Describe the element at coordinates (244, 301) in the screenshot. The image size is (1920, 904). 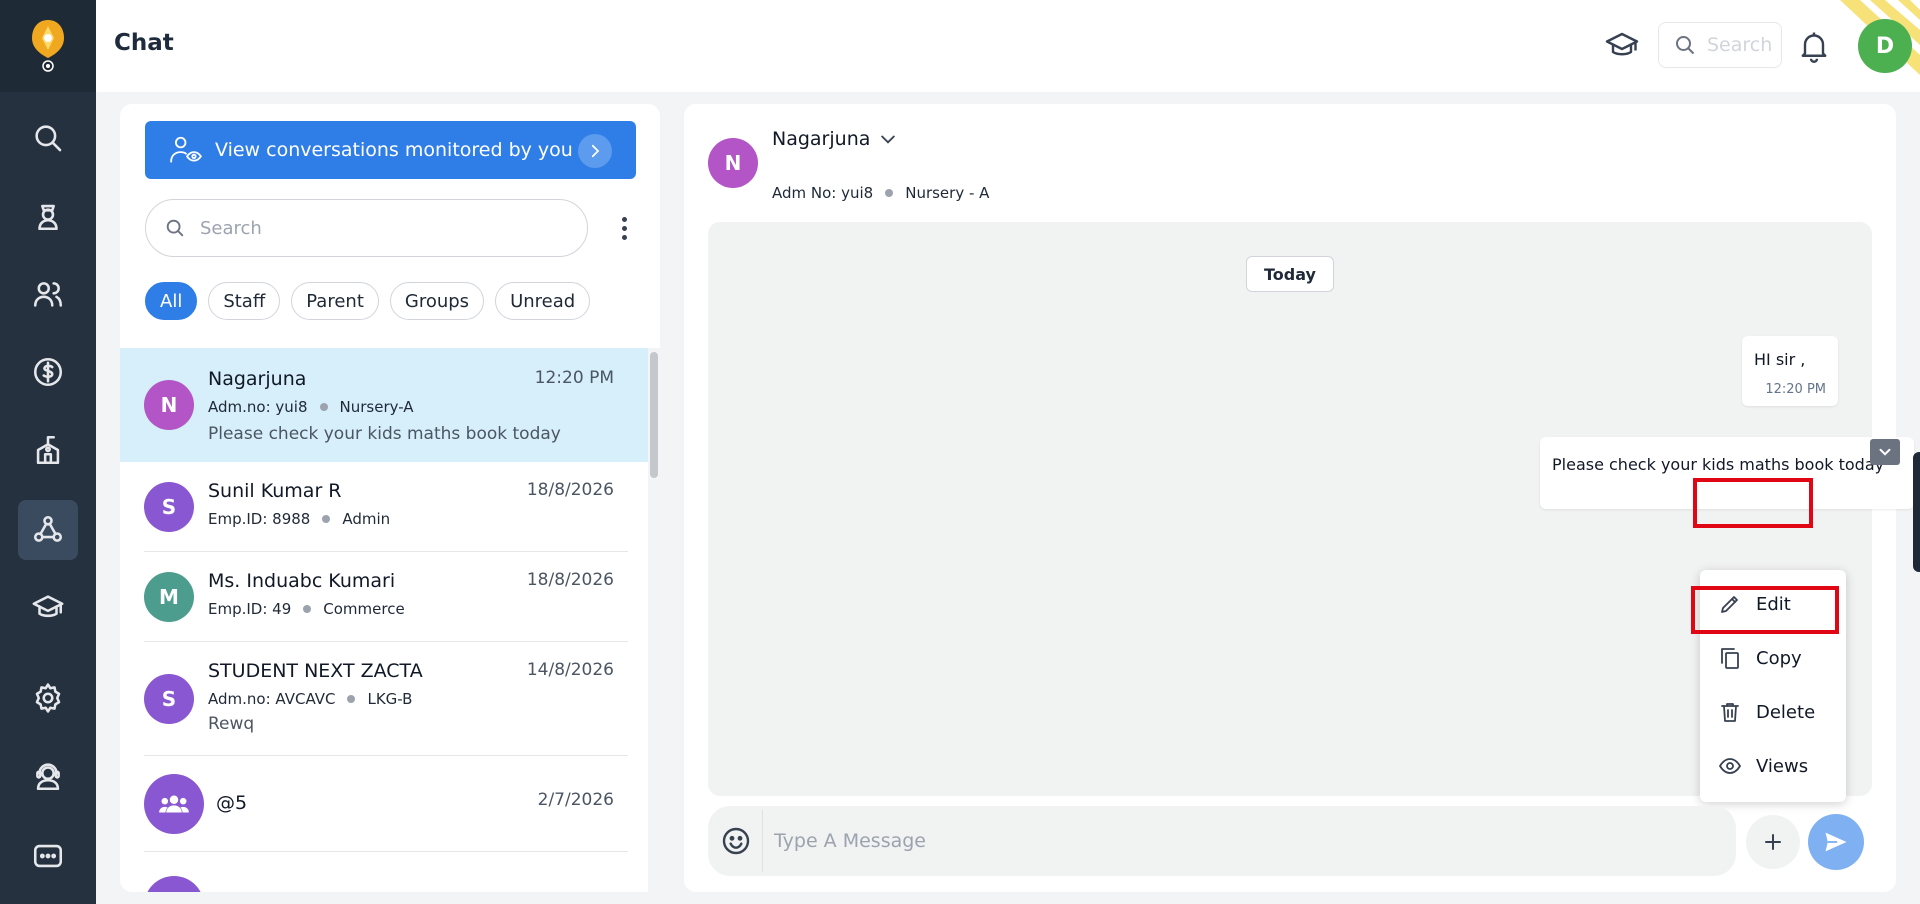
I see `filter-staff: Staff` at that location.